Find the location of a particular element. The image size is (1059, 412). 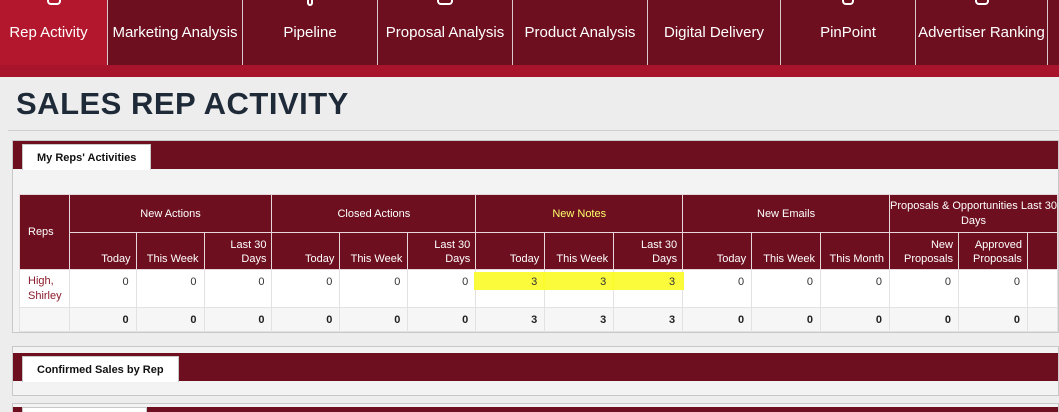

panel-header: Confirmed Sales by Rep is located at coordinates (535, 367).